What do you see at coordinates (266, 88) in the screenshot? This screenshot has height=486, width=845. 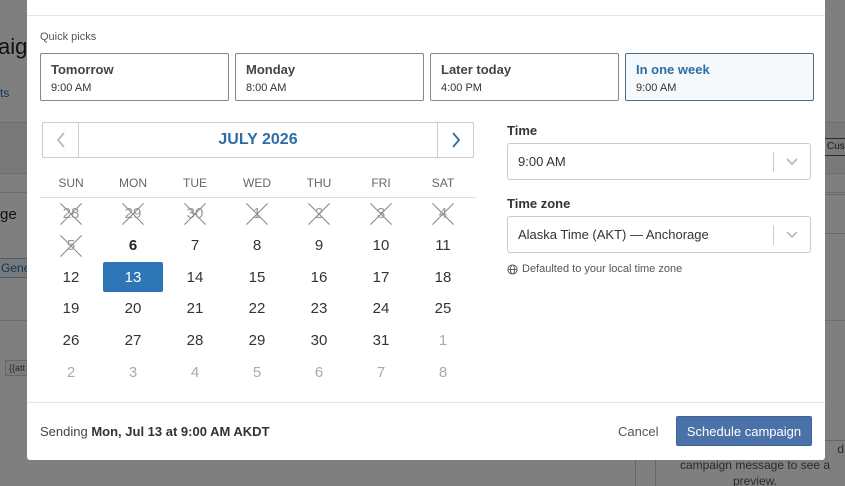 I see `quick-pick-time: 8:00 AM` at bounding box center [266, 88].